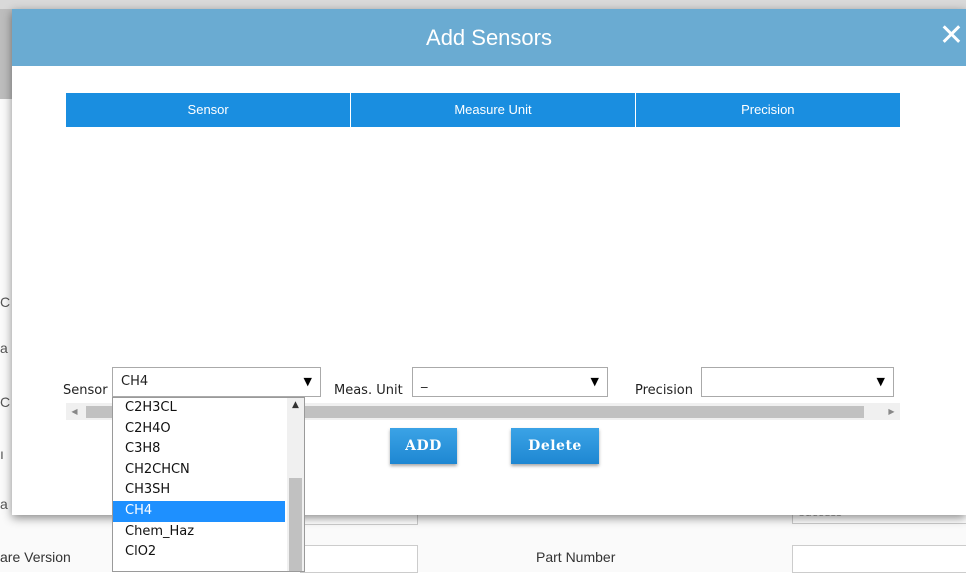 The image size is (966, 573). Describe the element at coordinates (951, 36) in the screenshot. I see `close-icon: ✕` at that location.